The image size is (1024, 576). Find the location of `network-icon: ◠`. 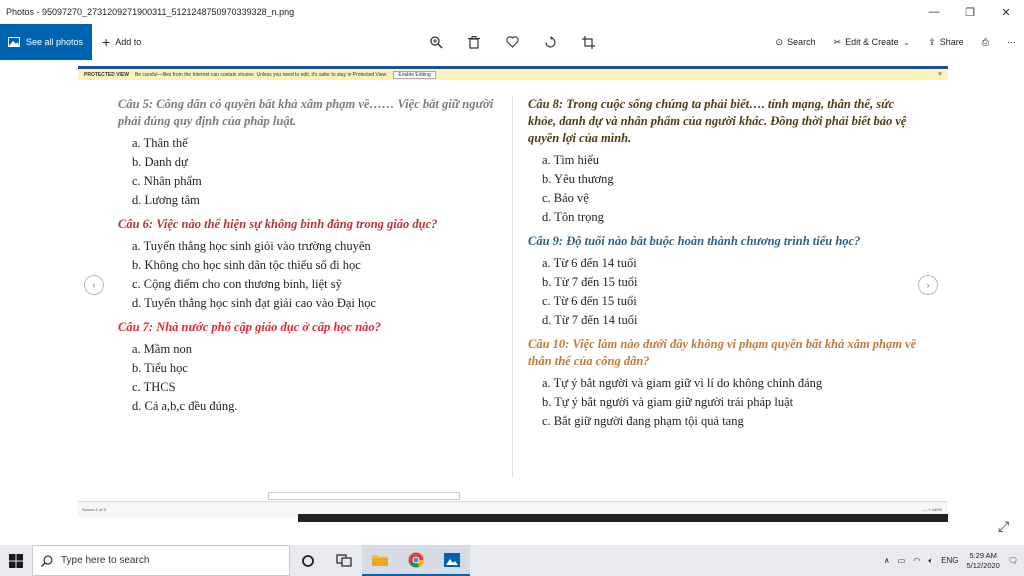

network-icon: ◠ is located at coordinates (916, 560).